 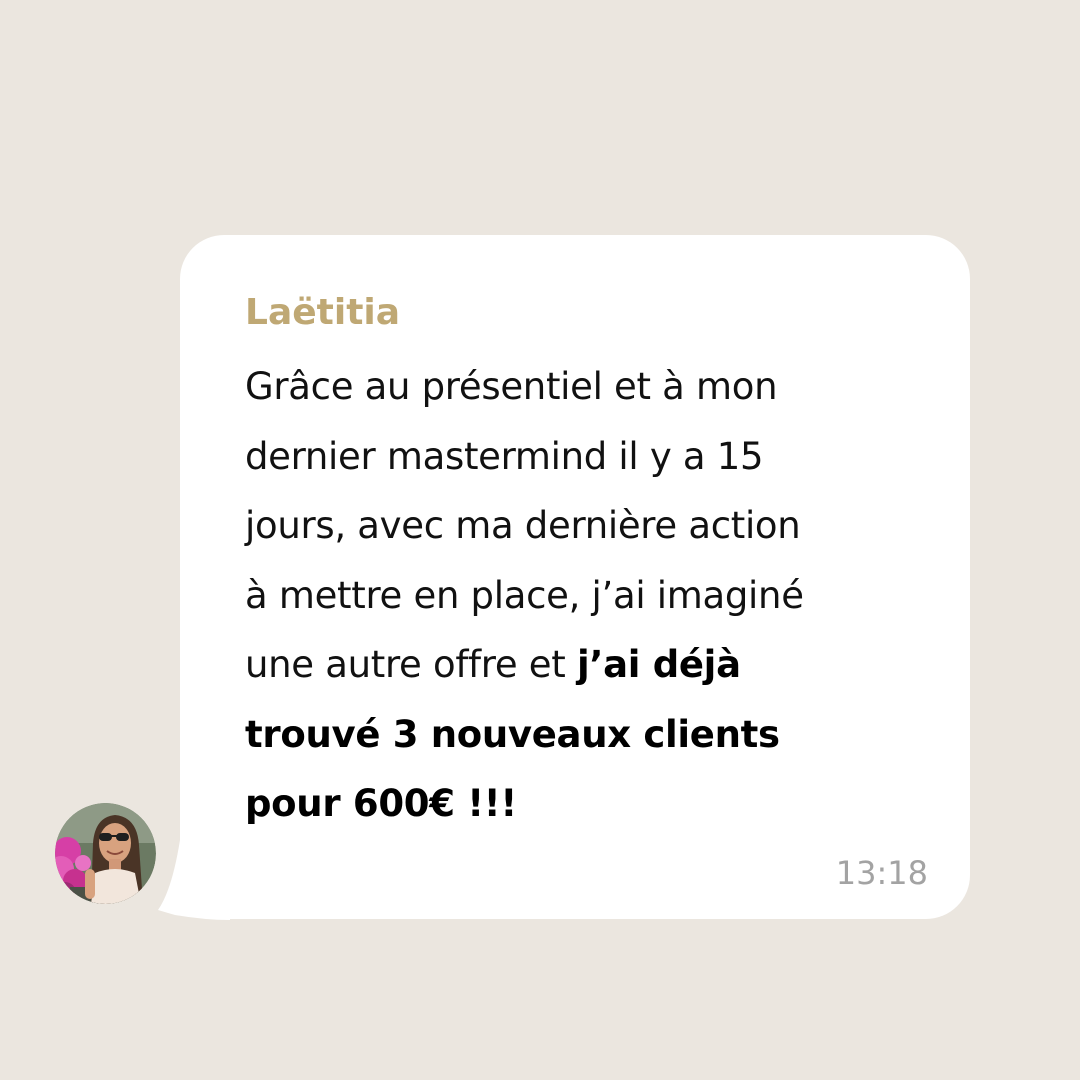 I want to click on sender-avatar, so click(x=105, y=853).